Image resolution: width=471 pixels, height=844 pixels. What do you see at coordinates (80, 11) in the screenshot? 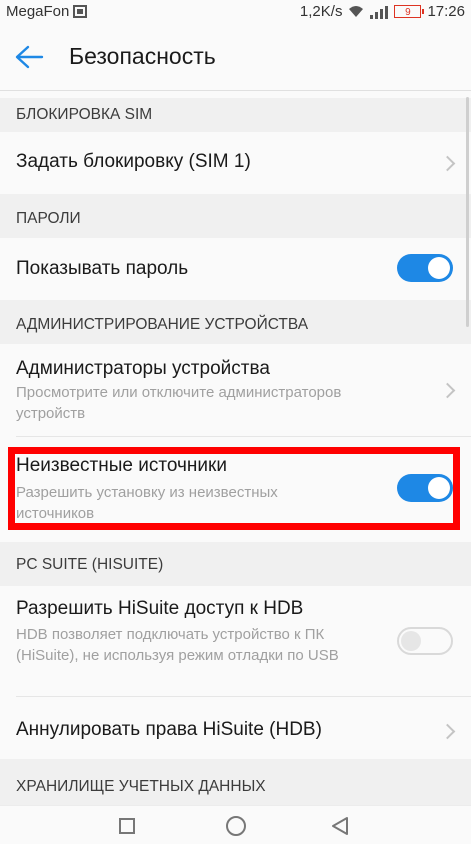
I see `sim-icon` at bounding box center [80, 11].